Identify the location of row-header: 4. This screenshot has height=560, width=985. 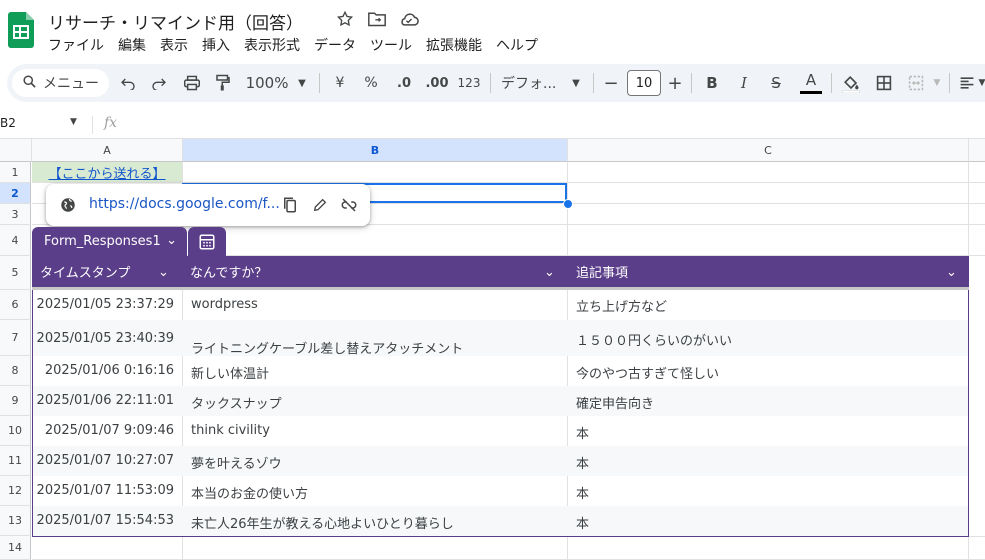
(15, 240).